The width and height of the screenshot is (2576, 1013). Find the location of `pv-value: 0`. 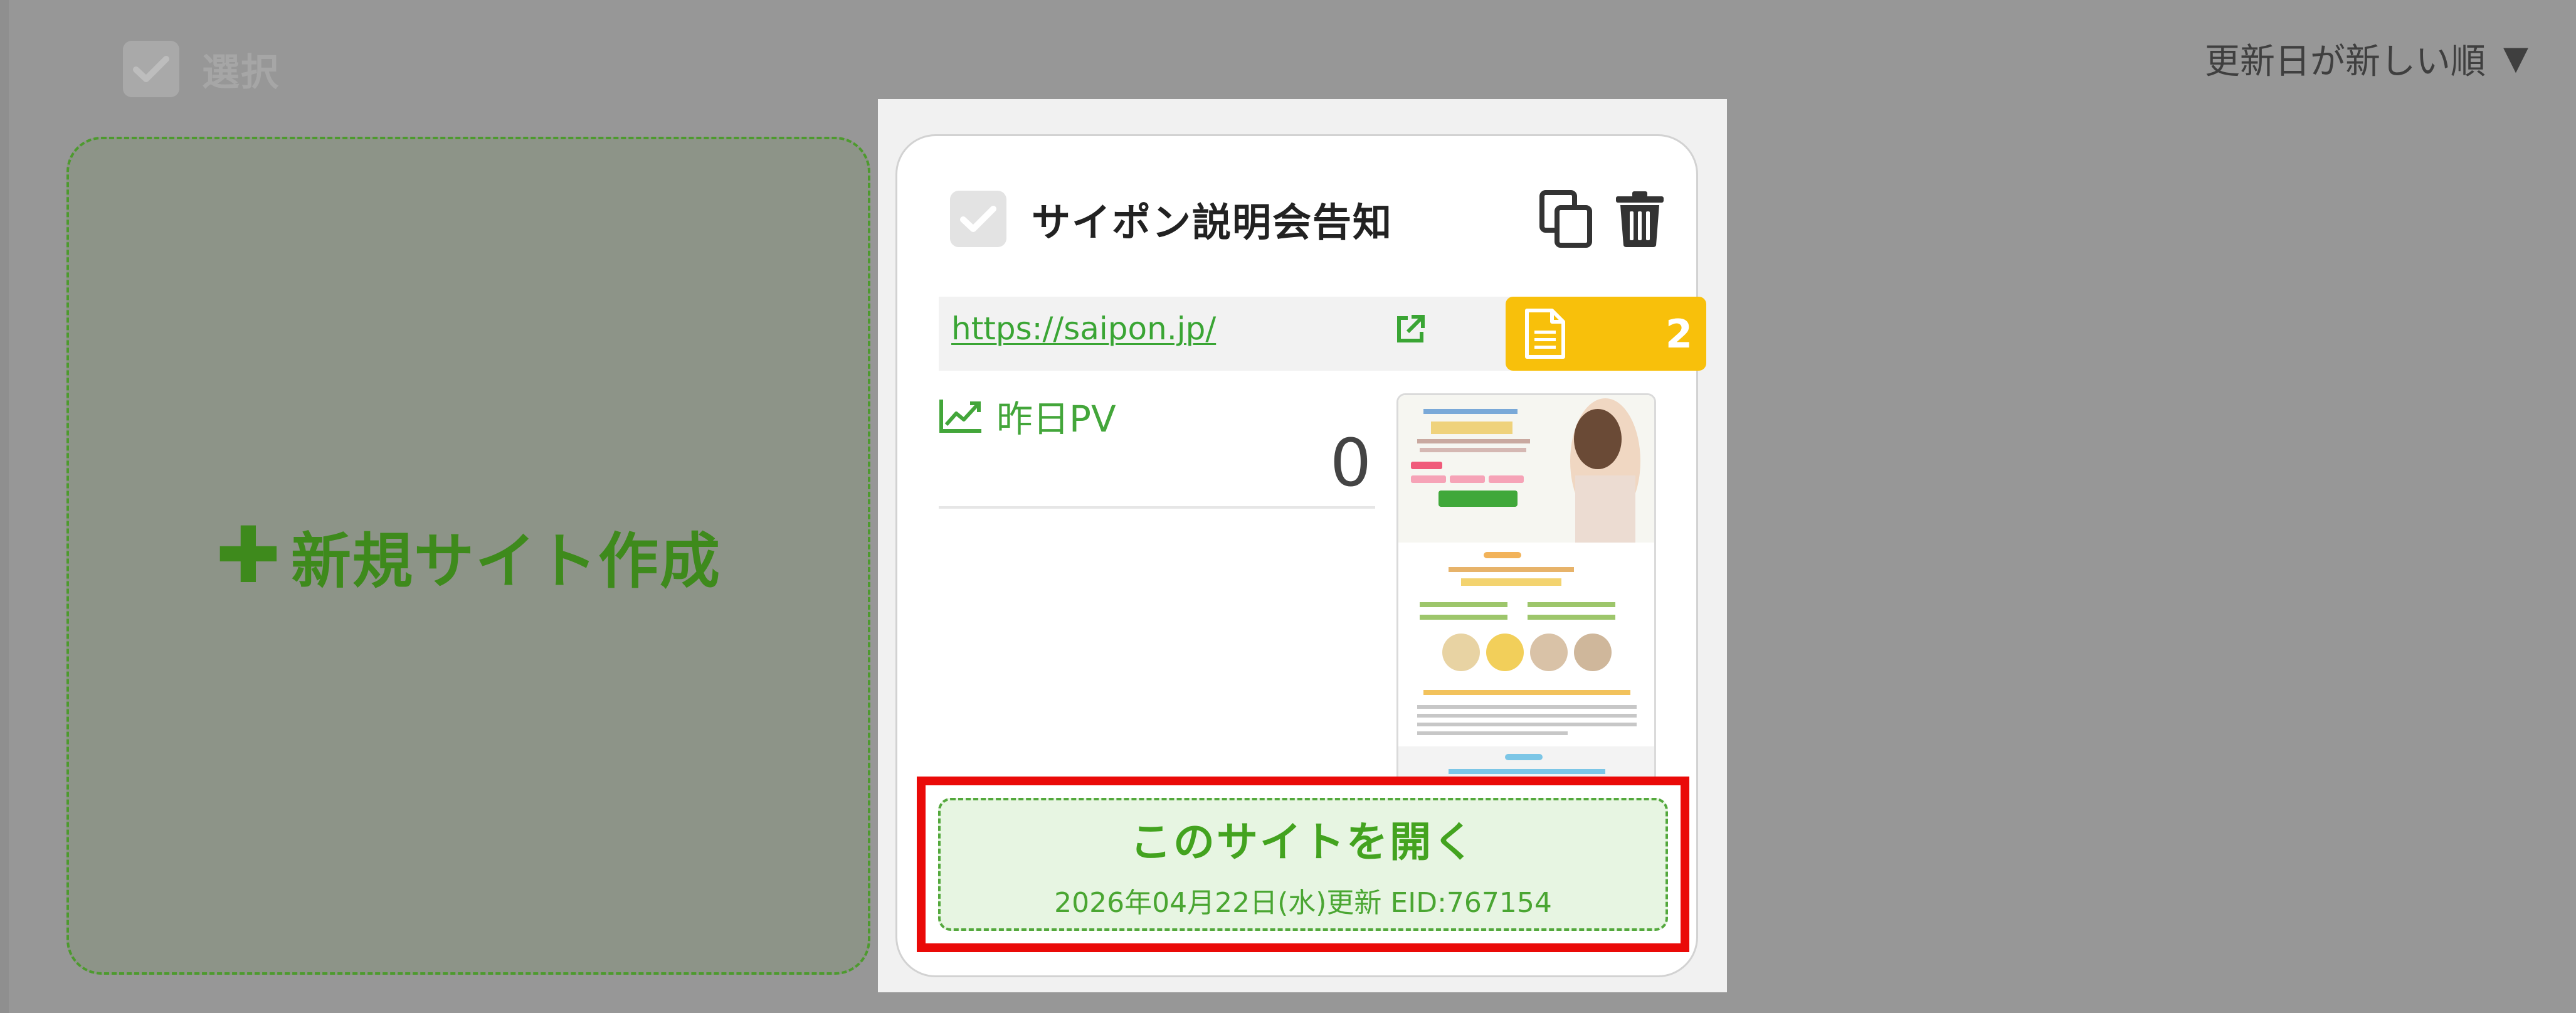

pv-value: 0 is located at coordinates (1350, 463).